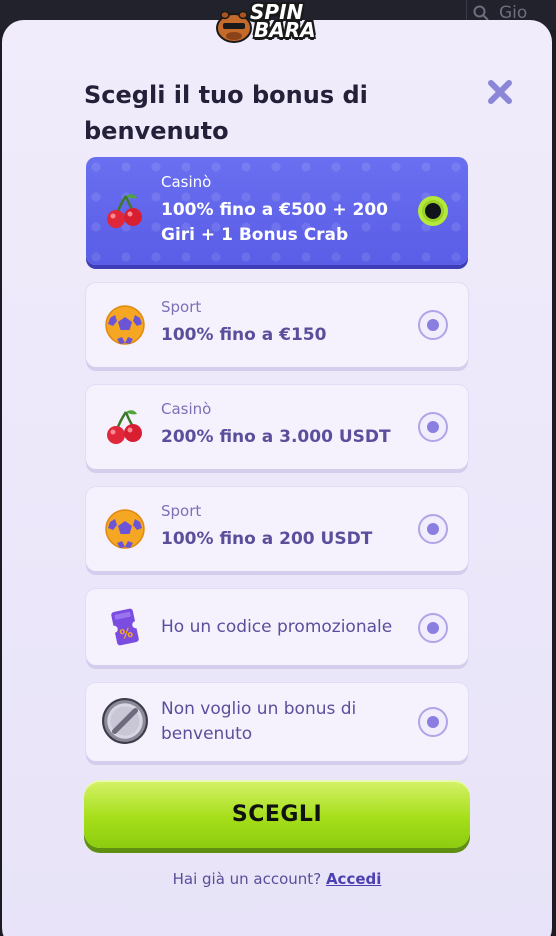  I want to click on option-text: 200% fino a 3.000 USDT, so click(276, 437).